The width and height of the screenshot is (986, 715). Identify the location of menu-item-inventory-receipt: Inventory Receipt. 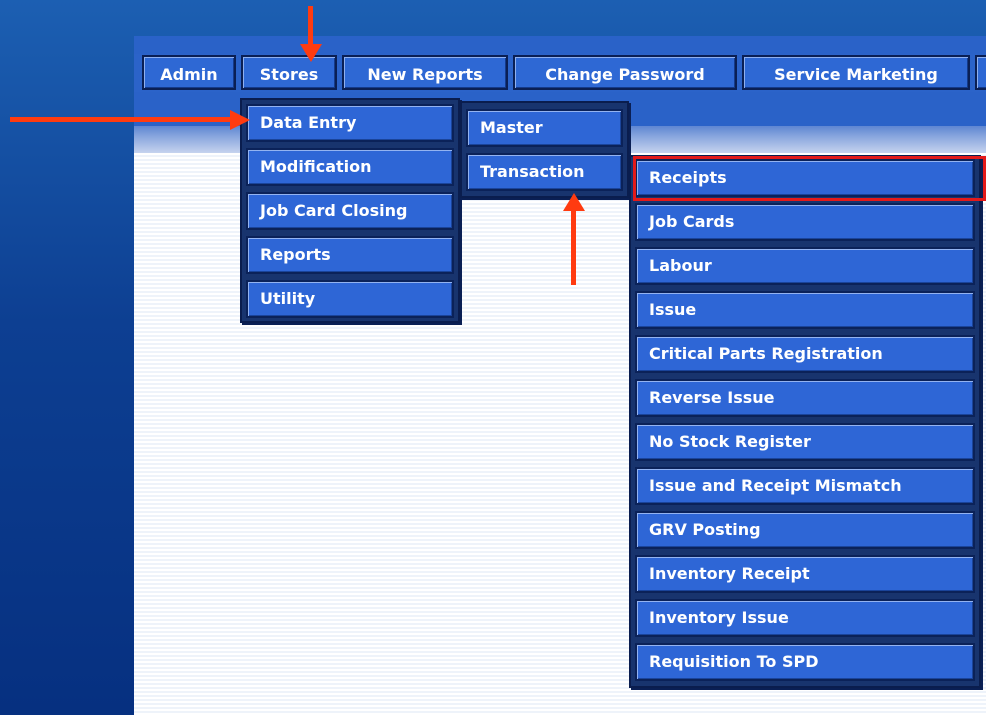
(805, 574).